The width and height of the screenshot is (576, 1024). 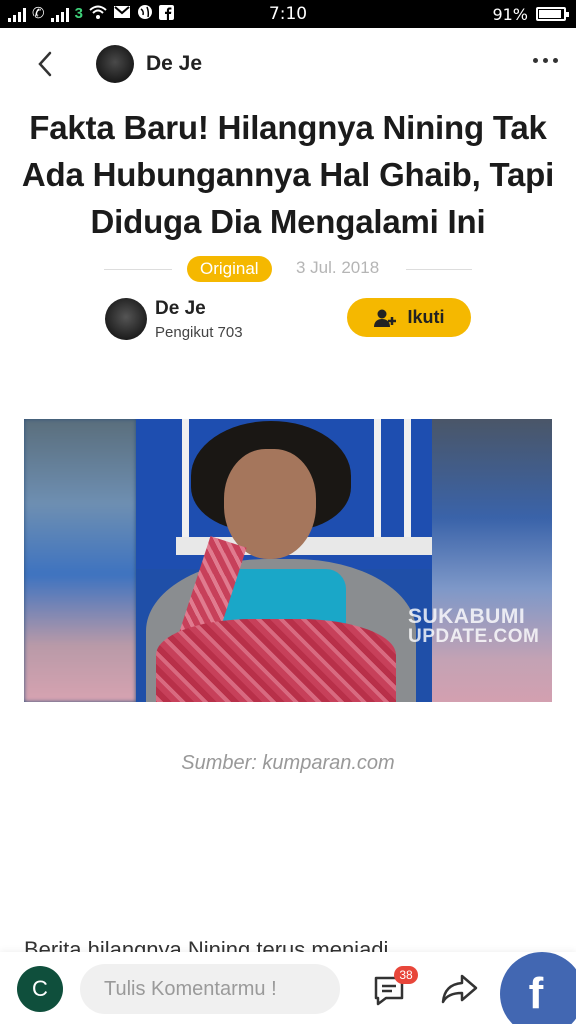 I want to click on original-badge: Original, so click(x=229, y=269).